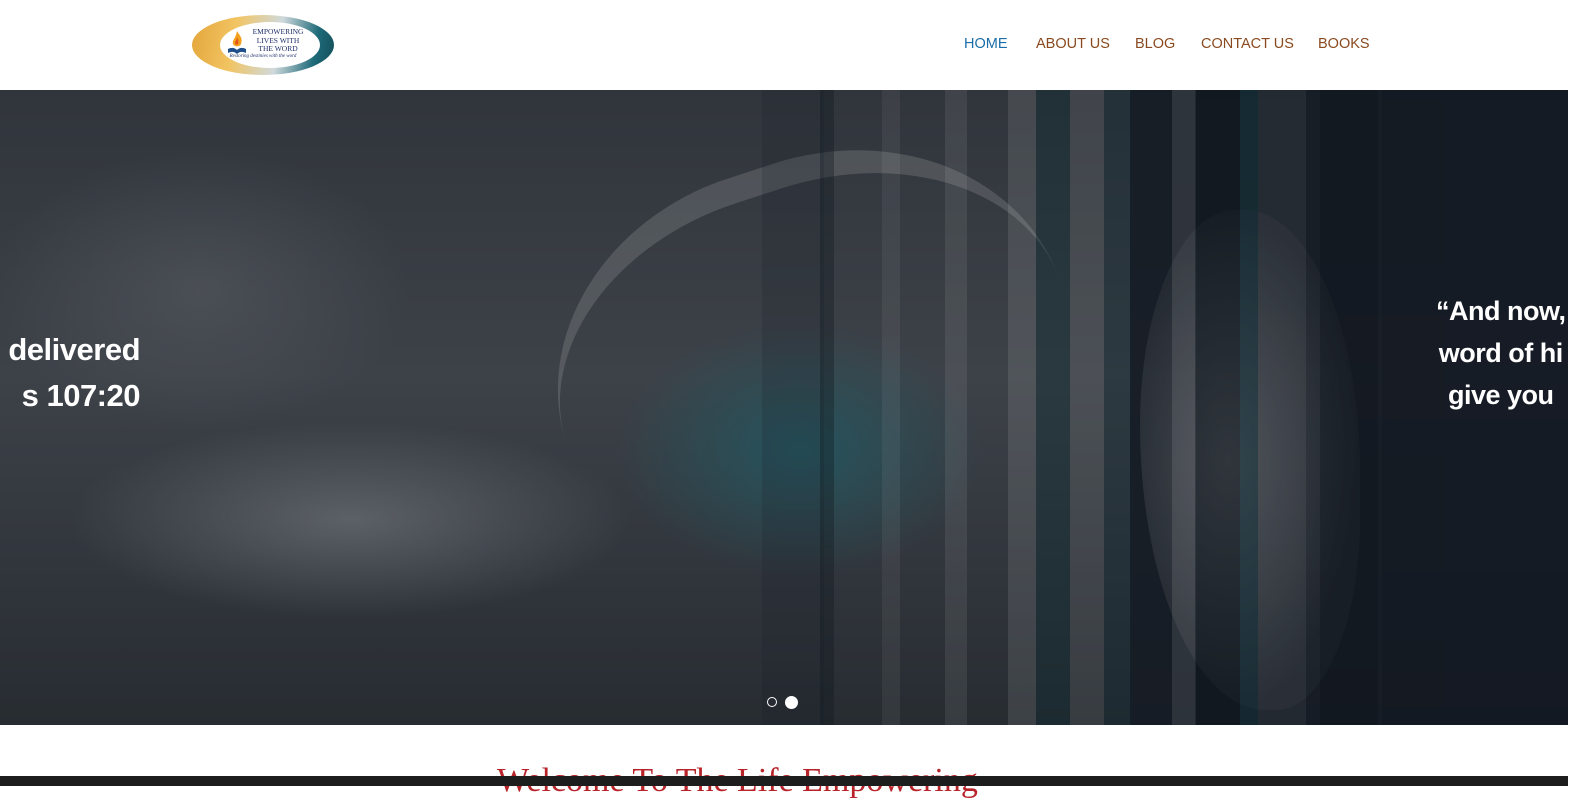  Describe the element at coordinates (237, 42) in the screenshot. I see `flame-bible-icon` at that location.